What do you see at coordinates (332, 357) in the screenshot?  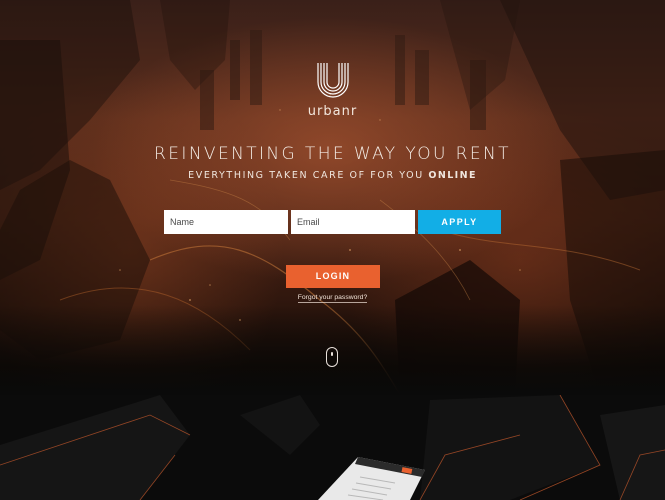 I see `mouse-scroll-icon` at bounding box center [332, 357].